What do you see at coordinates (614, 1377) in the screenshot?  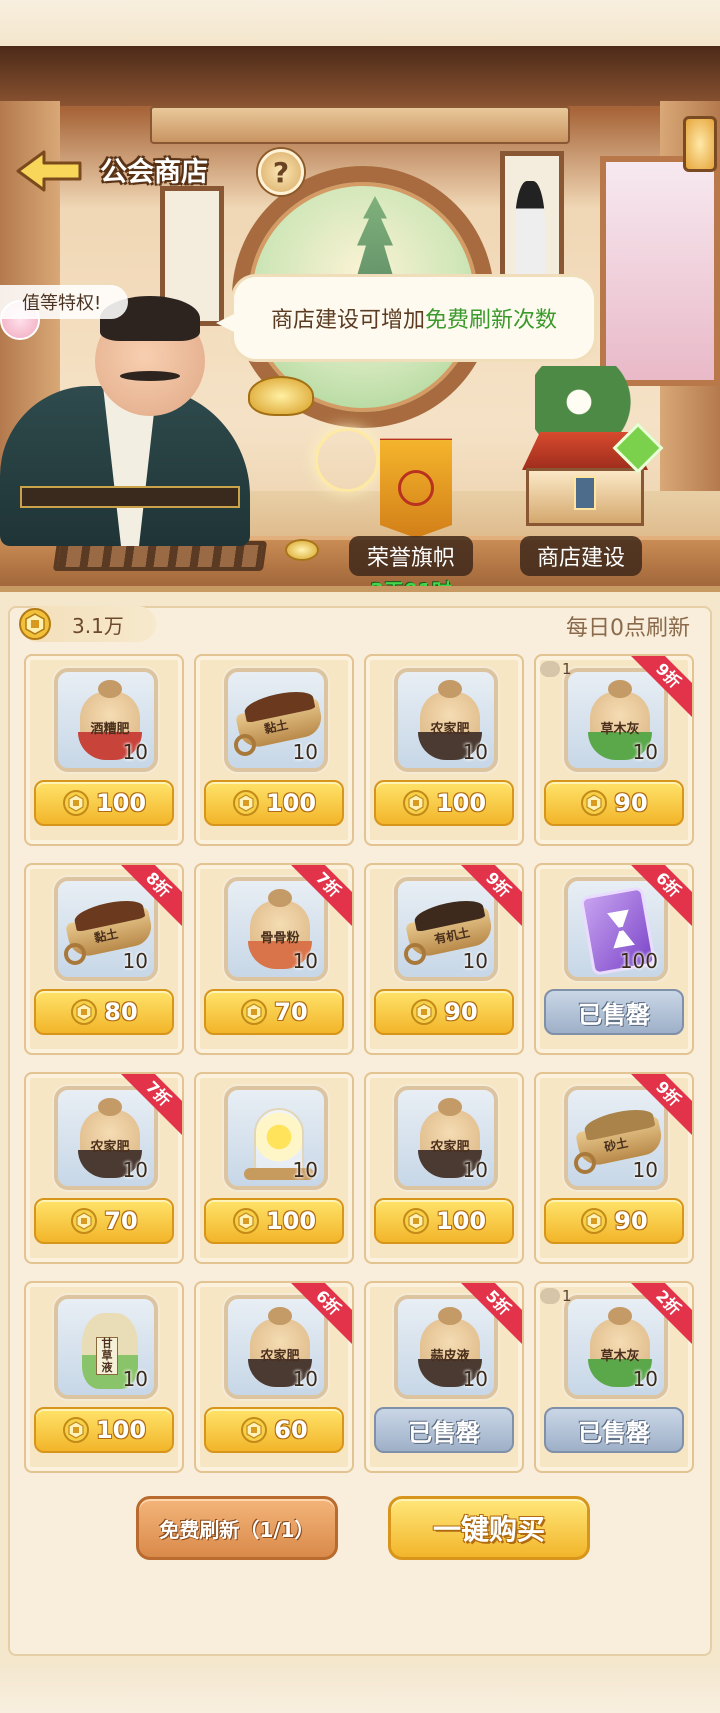 I see `shop-item-card: 草木灰 10 已售罄 2折 1` at bounding box center [614, 1377].